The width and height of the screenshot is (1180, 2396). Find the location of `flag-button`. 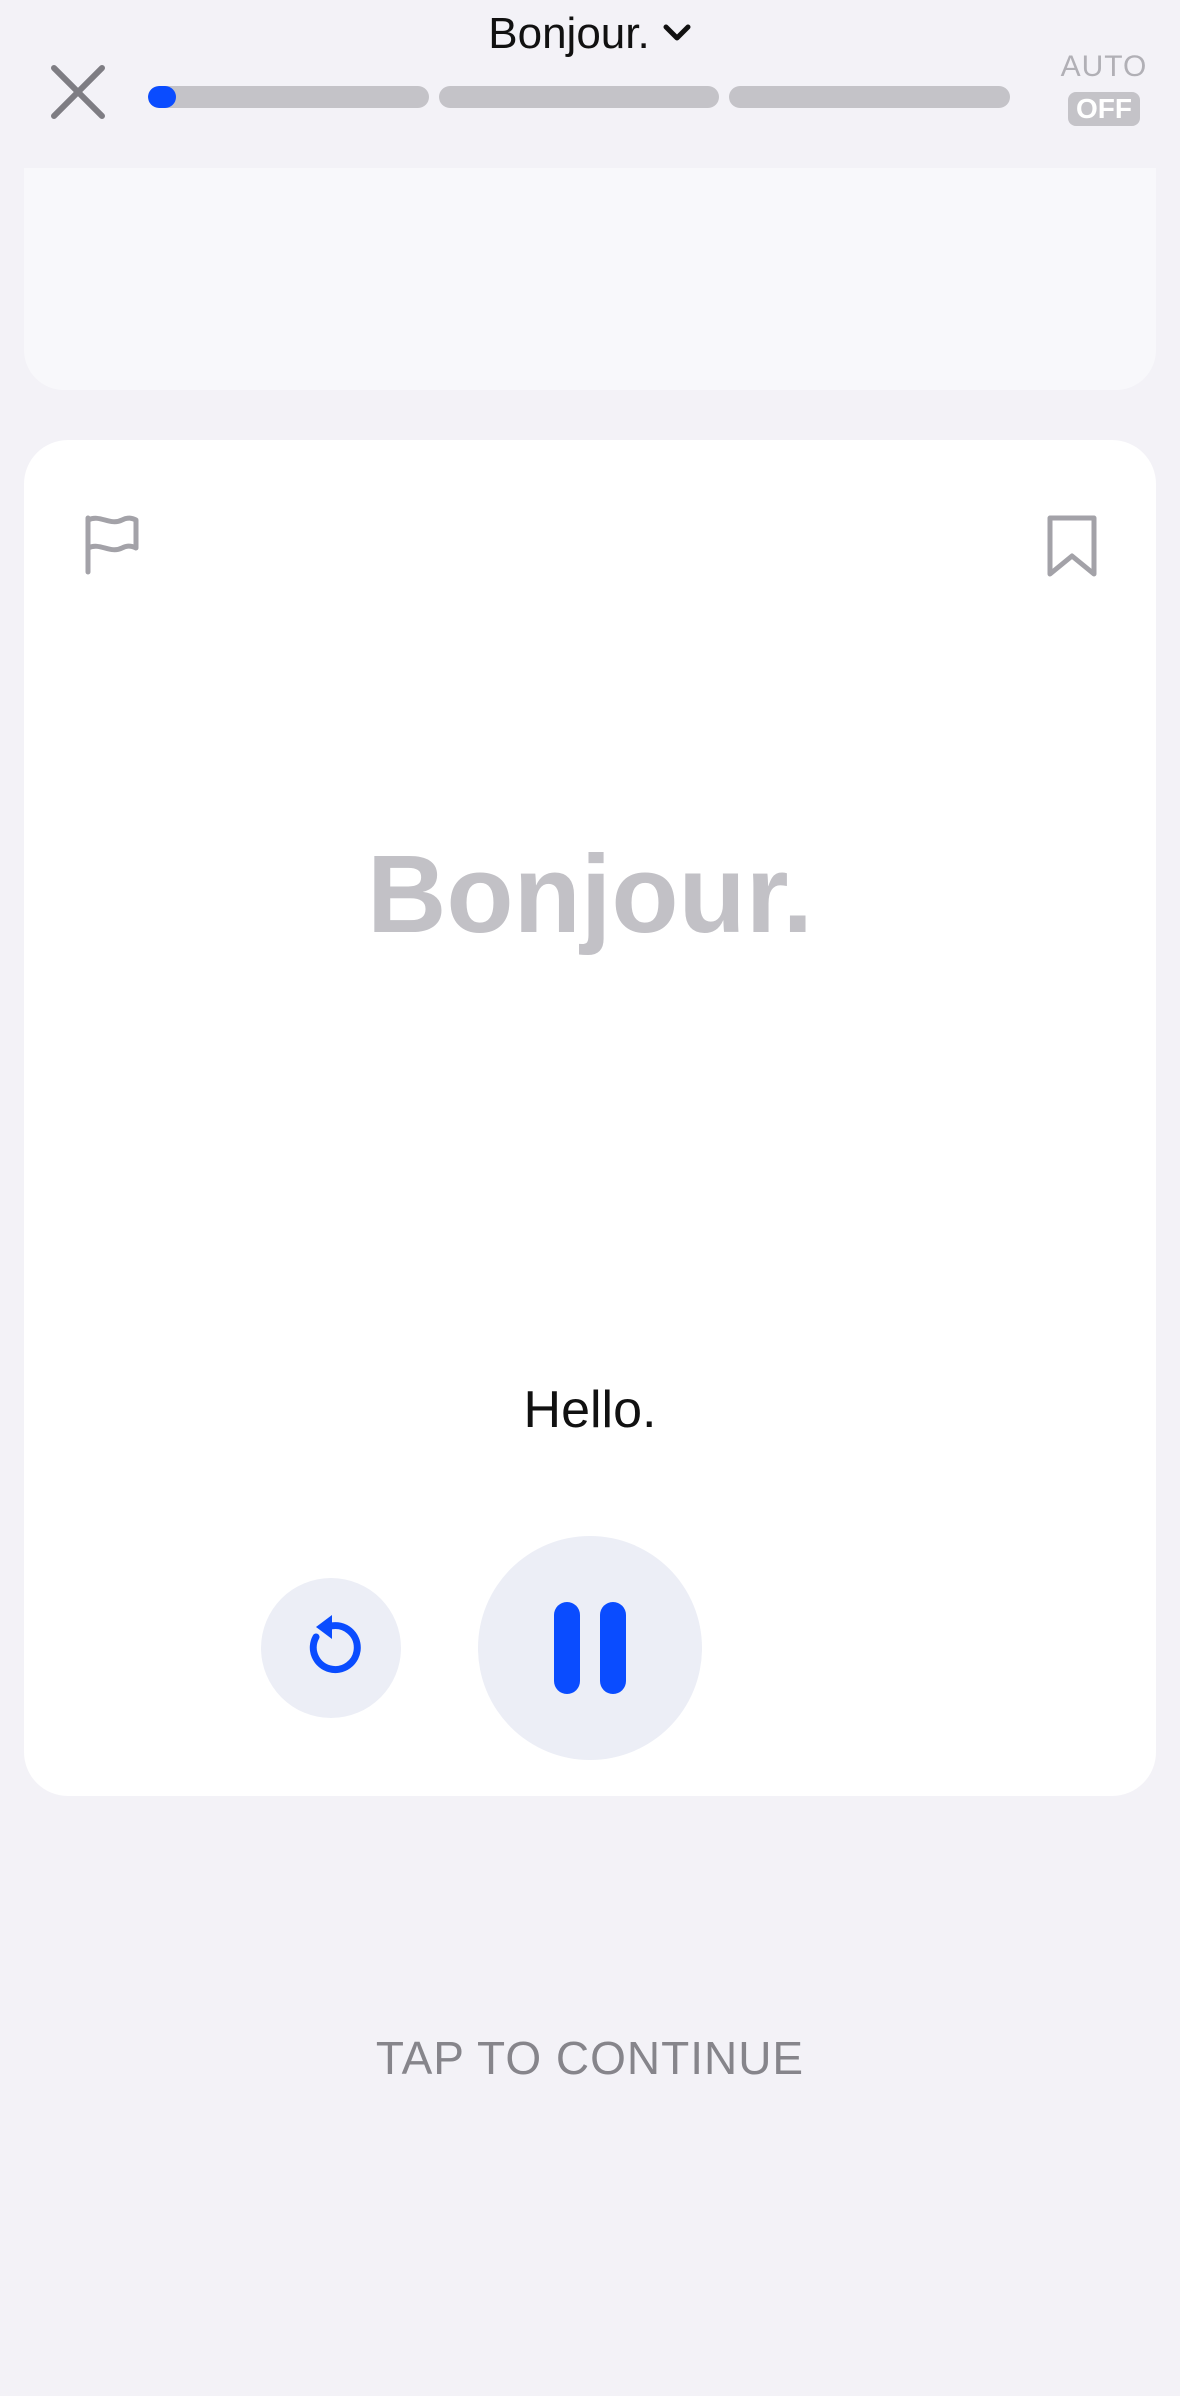

flag-button is located at coordinates (112, 544).